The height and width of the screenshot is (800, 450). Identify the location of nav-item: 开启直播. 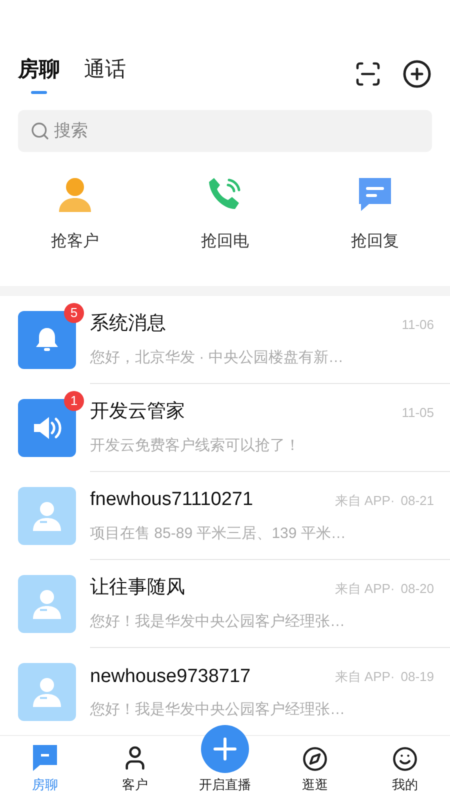
(225, 759).